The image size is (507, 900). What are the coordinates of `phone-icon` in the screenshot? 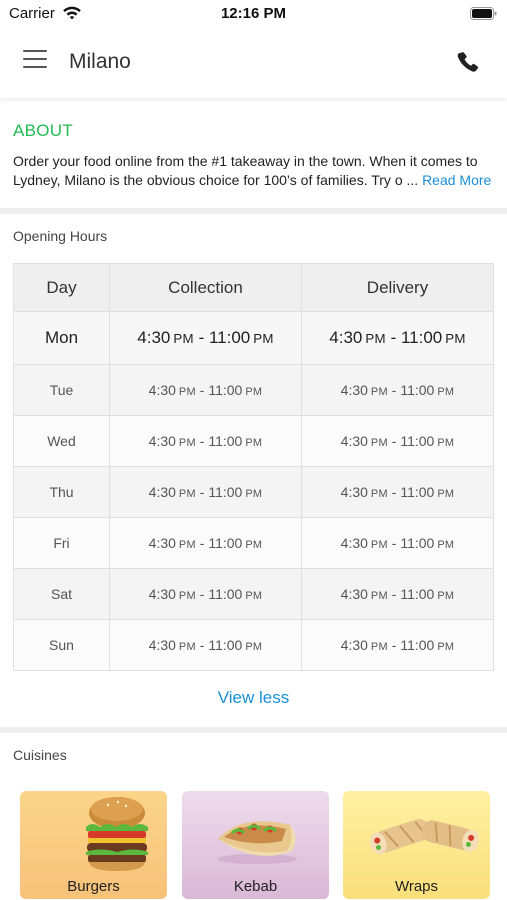 It's located at (468, 63).